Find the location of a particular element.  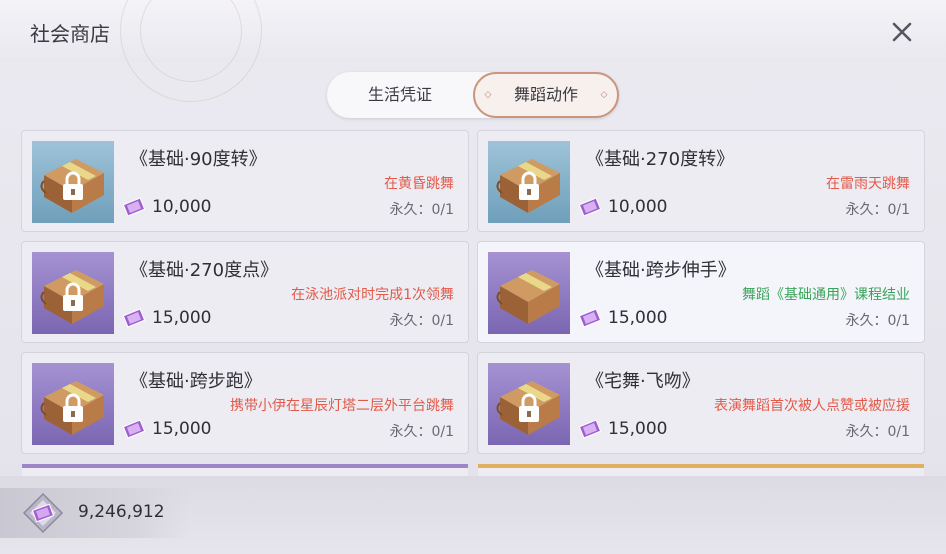

item-name: 《基础·跨步伸手》 is located at coordinates (661, 270).